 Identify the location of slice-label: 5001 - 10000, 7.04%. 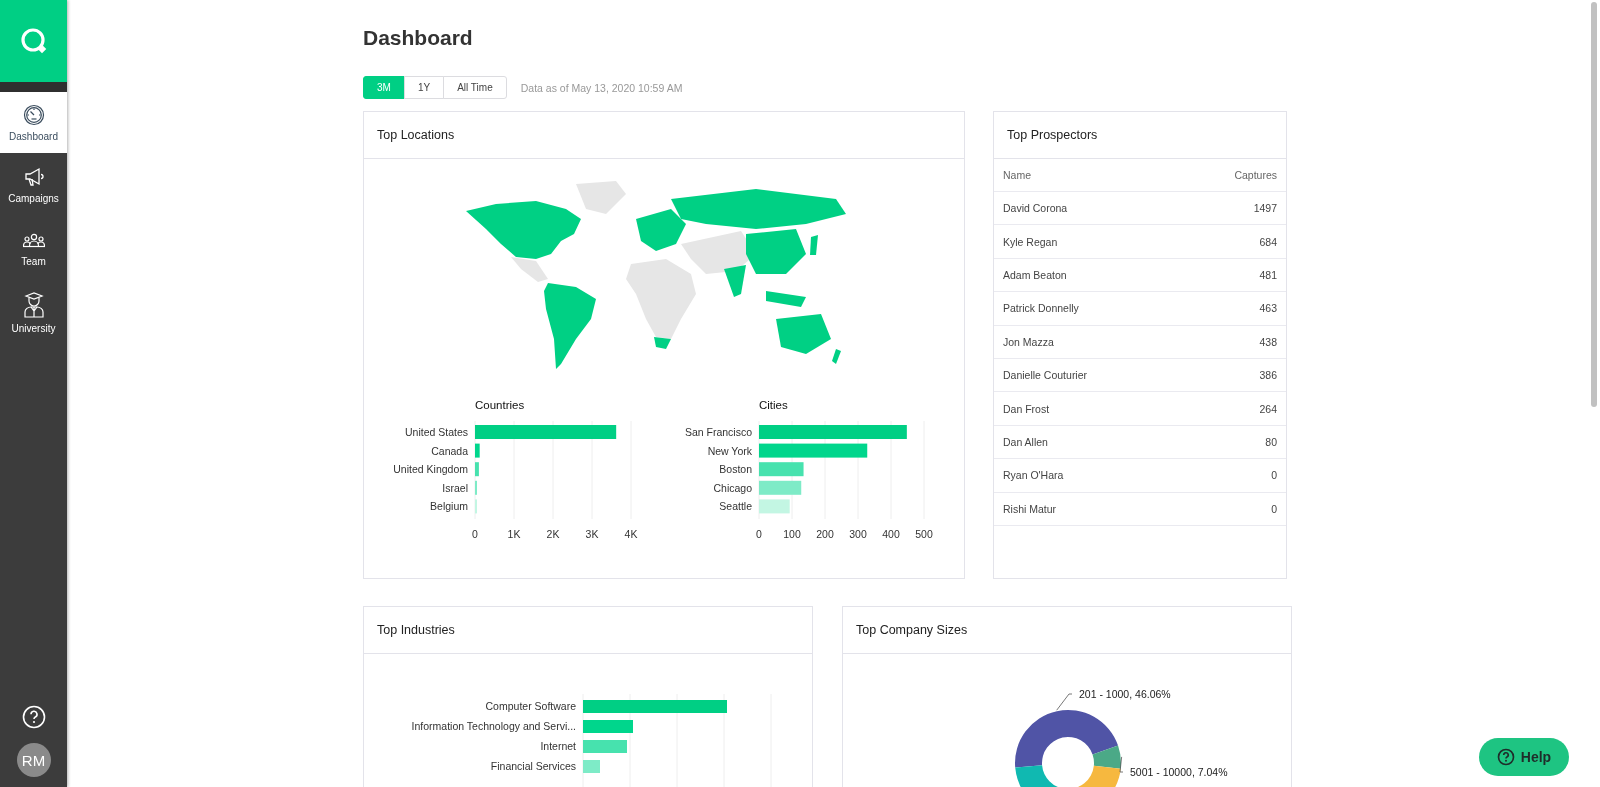
(1179, 772).